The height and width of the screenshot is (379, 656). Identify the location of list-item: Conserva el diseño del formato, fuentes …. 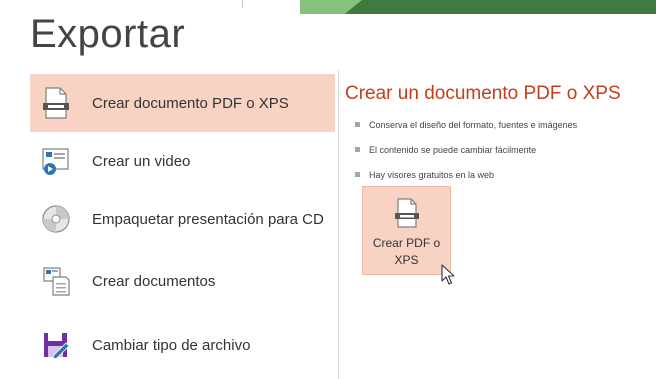
(505, 124).